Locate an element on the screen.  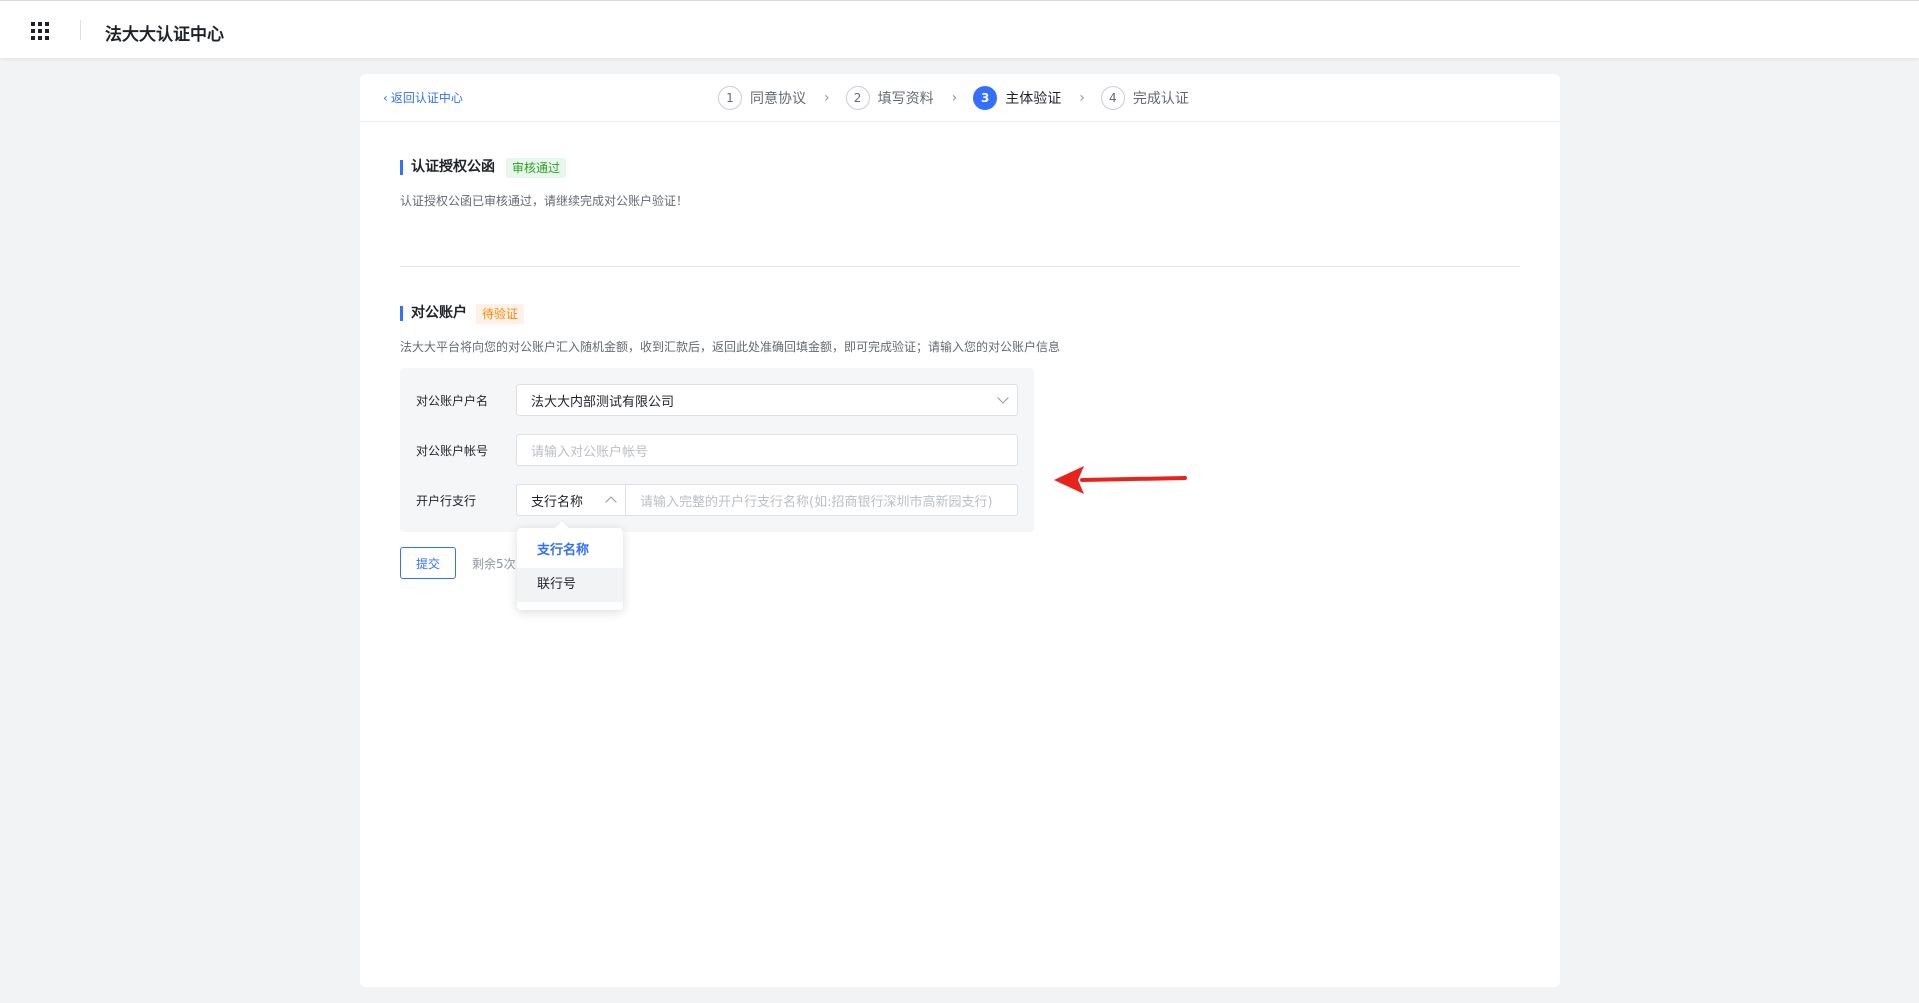
step-label: 完成认证 is located at coordinates (1160, 99).